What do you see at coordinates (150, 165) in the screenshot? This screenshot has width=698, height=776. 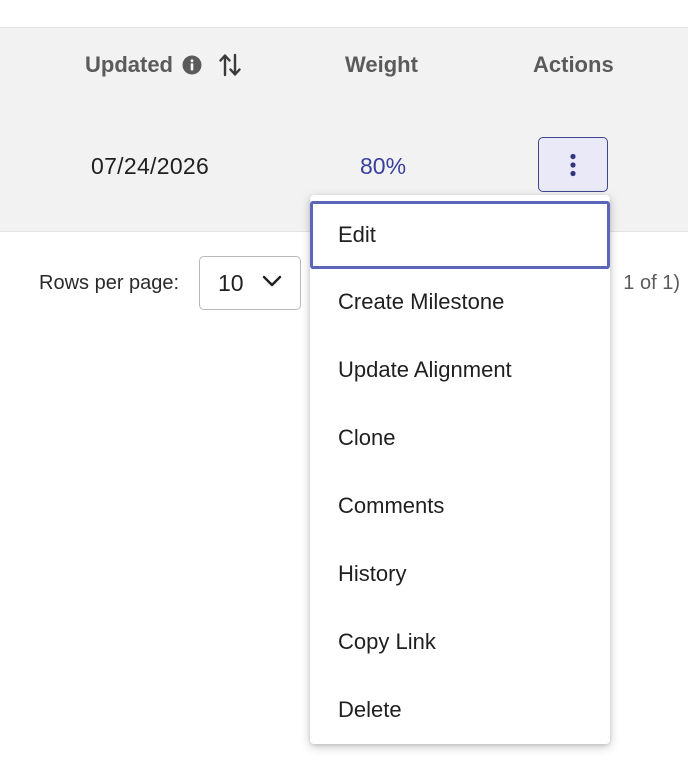 I see `updated-cell: 07/24/2026` at bounding box center [150, 165].